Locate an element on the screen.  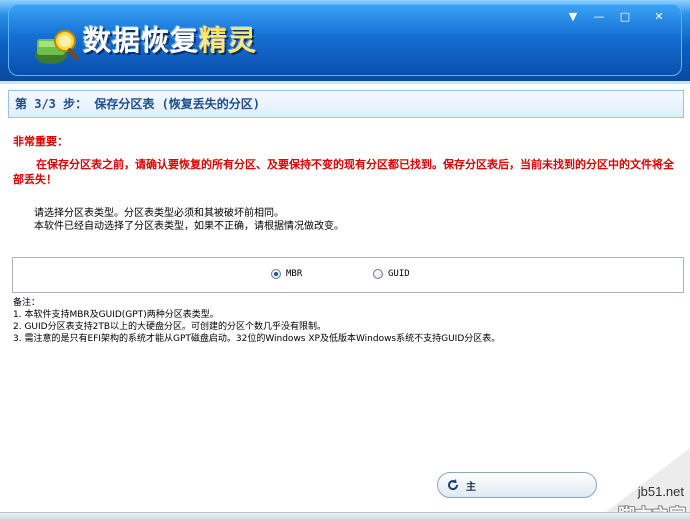
minimize-button: — is located at coordinates (599, 16).